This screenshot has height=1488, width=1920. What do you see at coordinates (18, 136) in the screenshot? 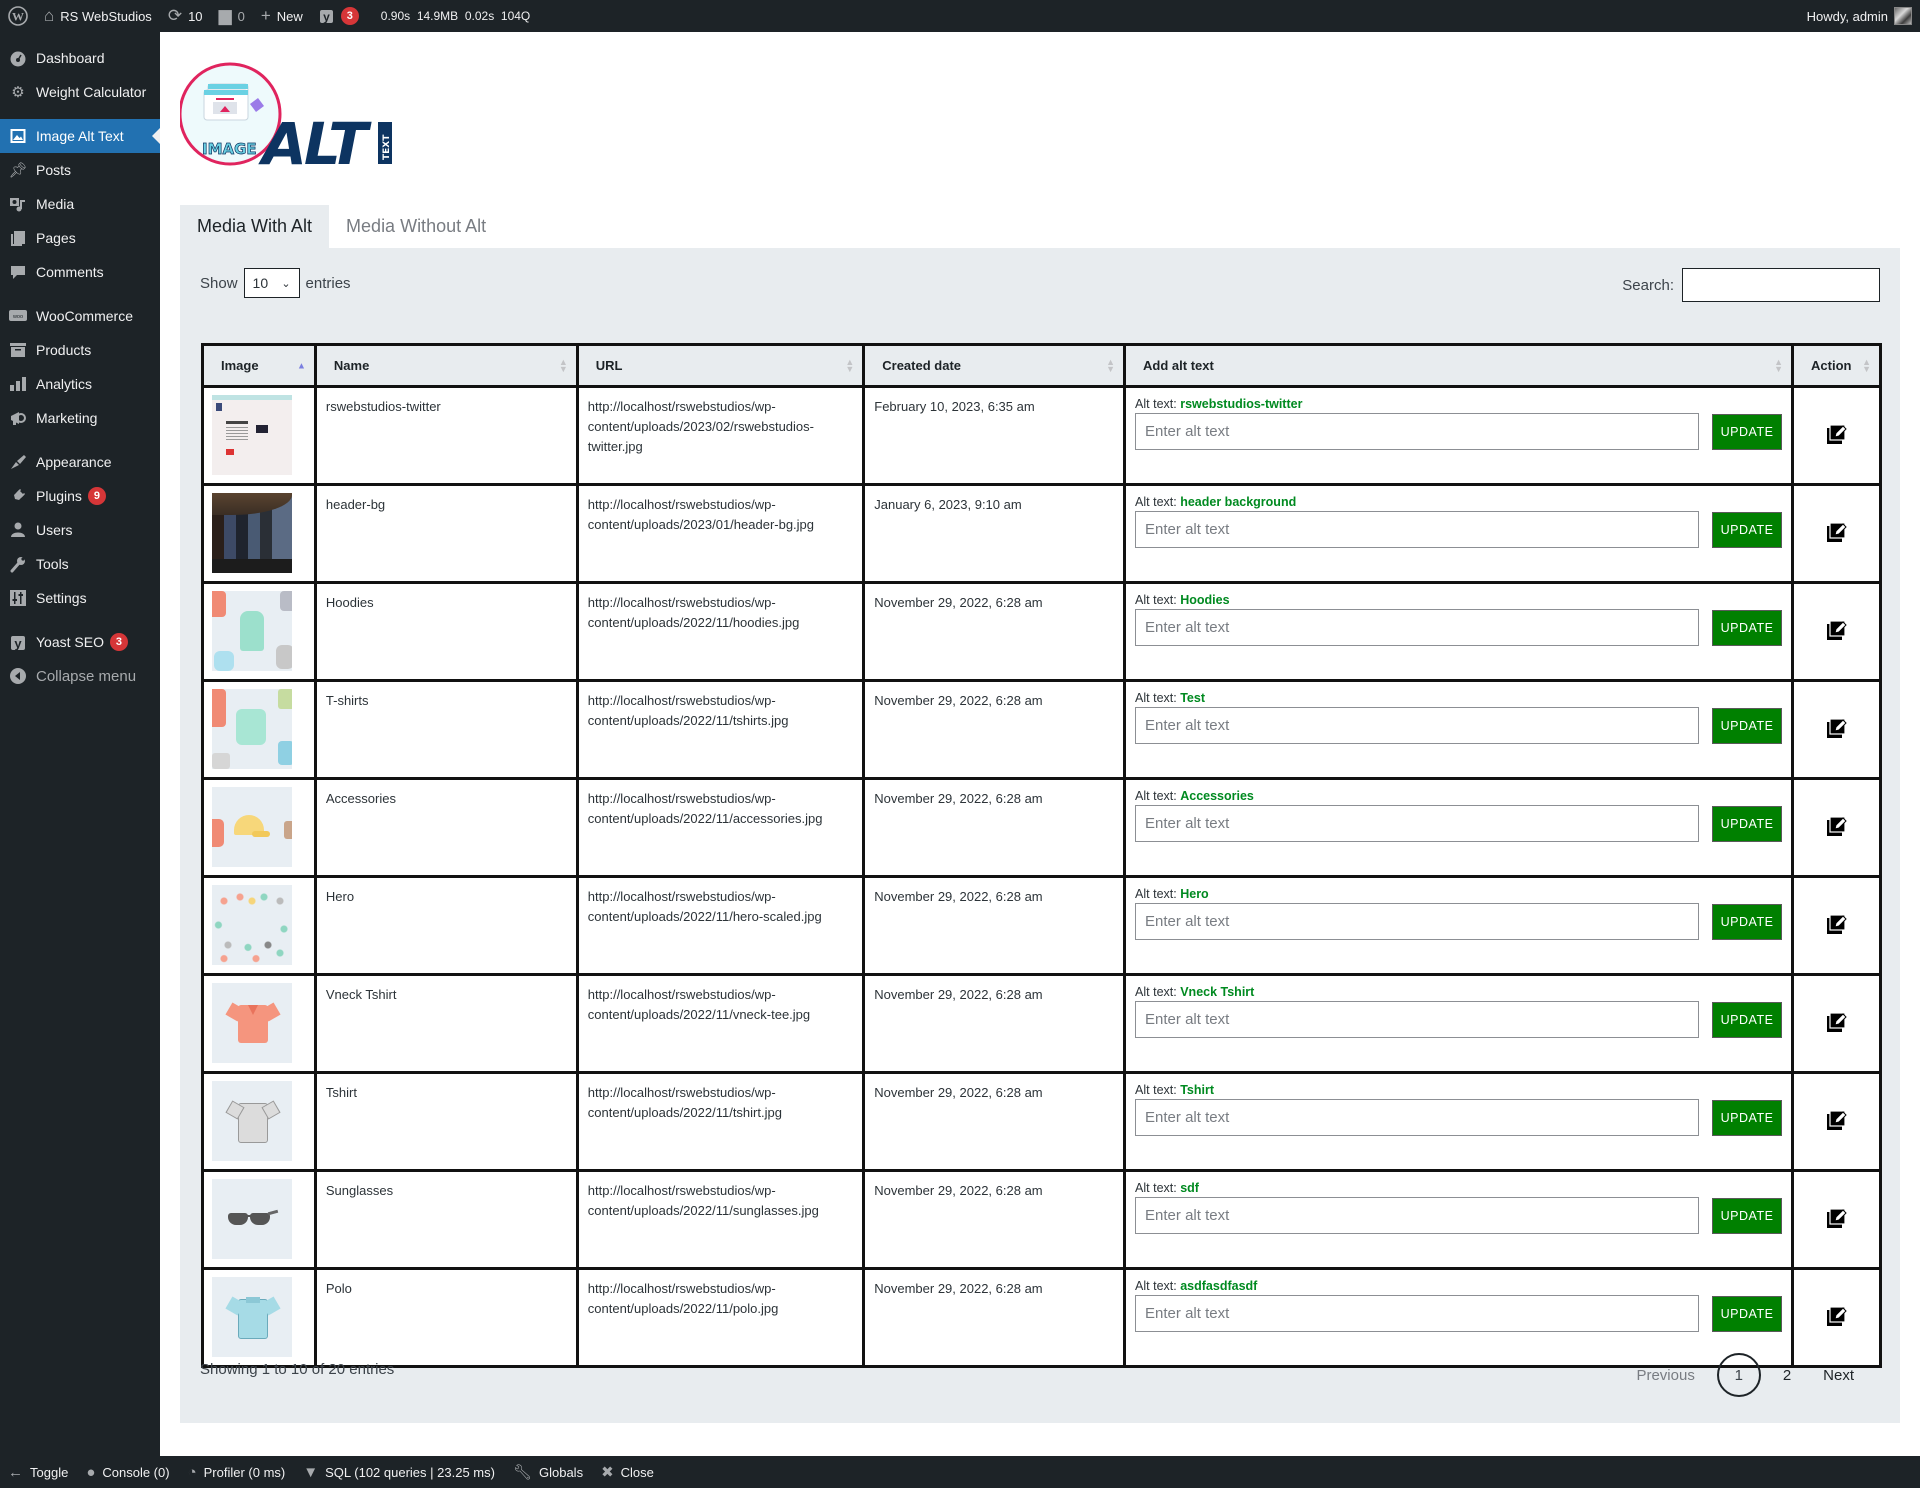
I see `image-icon` at bounding box center [18, 136].